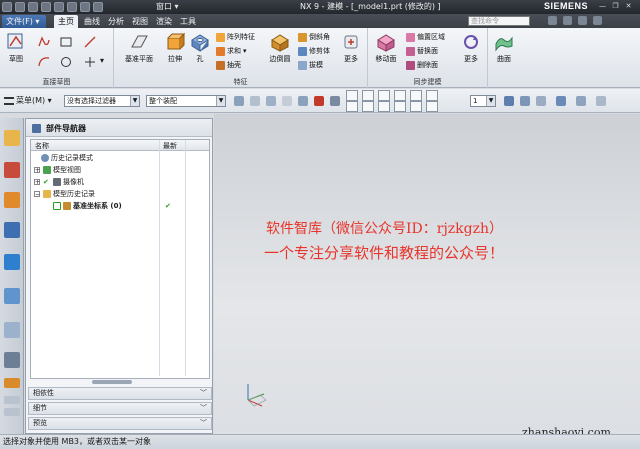  What do you see at coordinates (112, 382) in the screenshot?
I see `scrollbar-thumb` at bounding box center [112, 382].